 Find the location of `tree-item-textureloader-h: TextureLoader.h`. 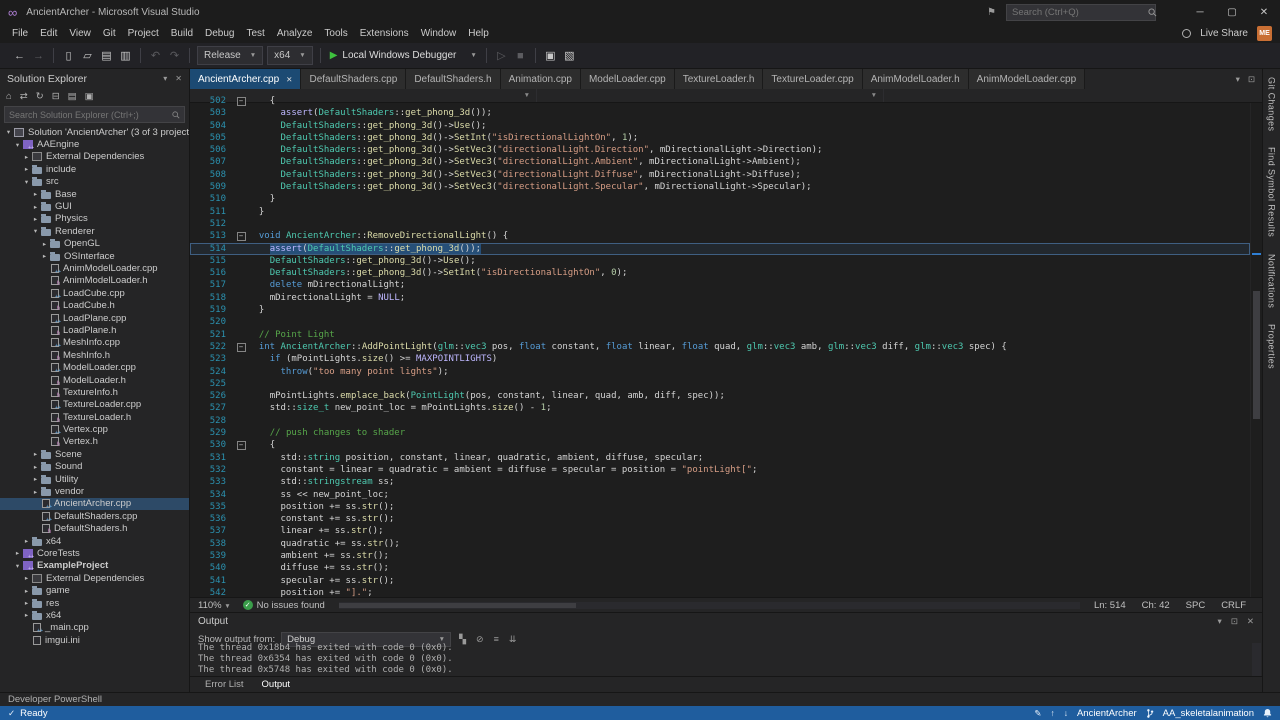

tree-item-textureloader-h: TextureLoader.h is located at coordinates (94, 417).